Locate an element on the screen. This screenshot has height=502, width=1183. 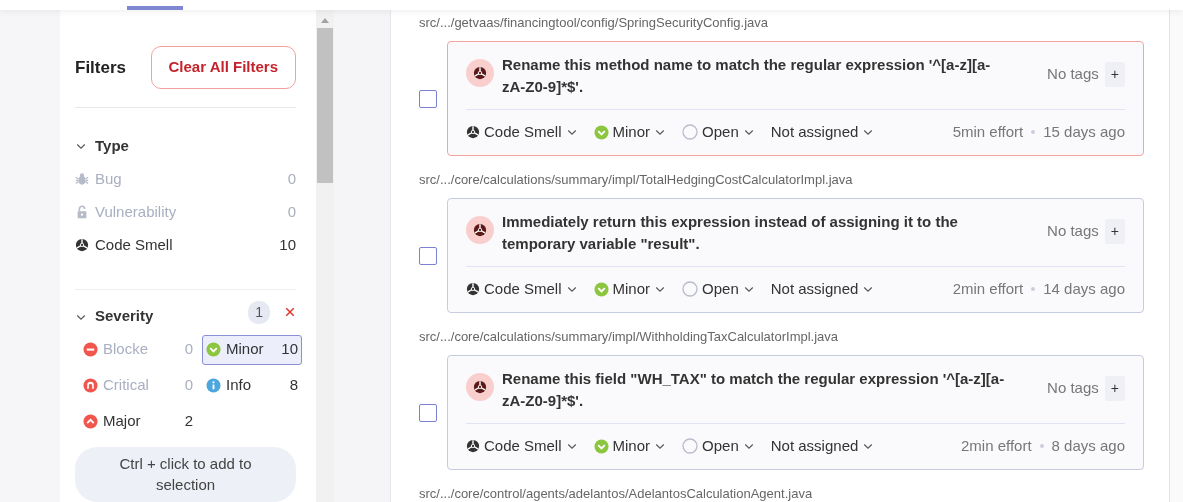
filters-title: Filters is located at coordinates (101, 67).